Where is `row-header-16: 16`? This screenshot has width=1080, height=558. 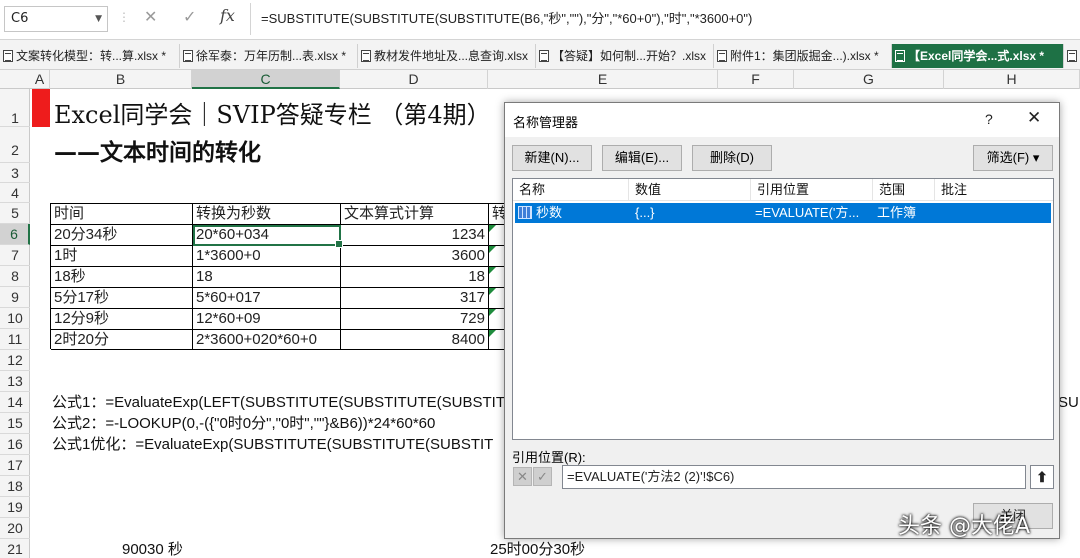
row-header-16: 16 is located at coordinates (15, 444).